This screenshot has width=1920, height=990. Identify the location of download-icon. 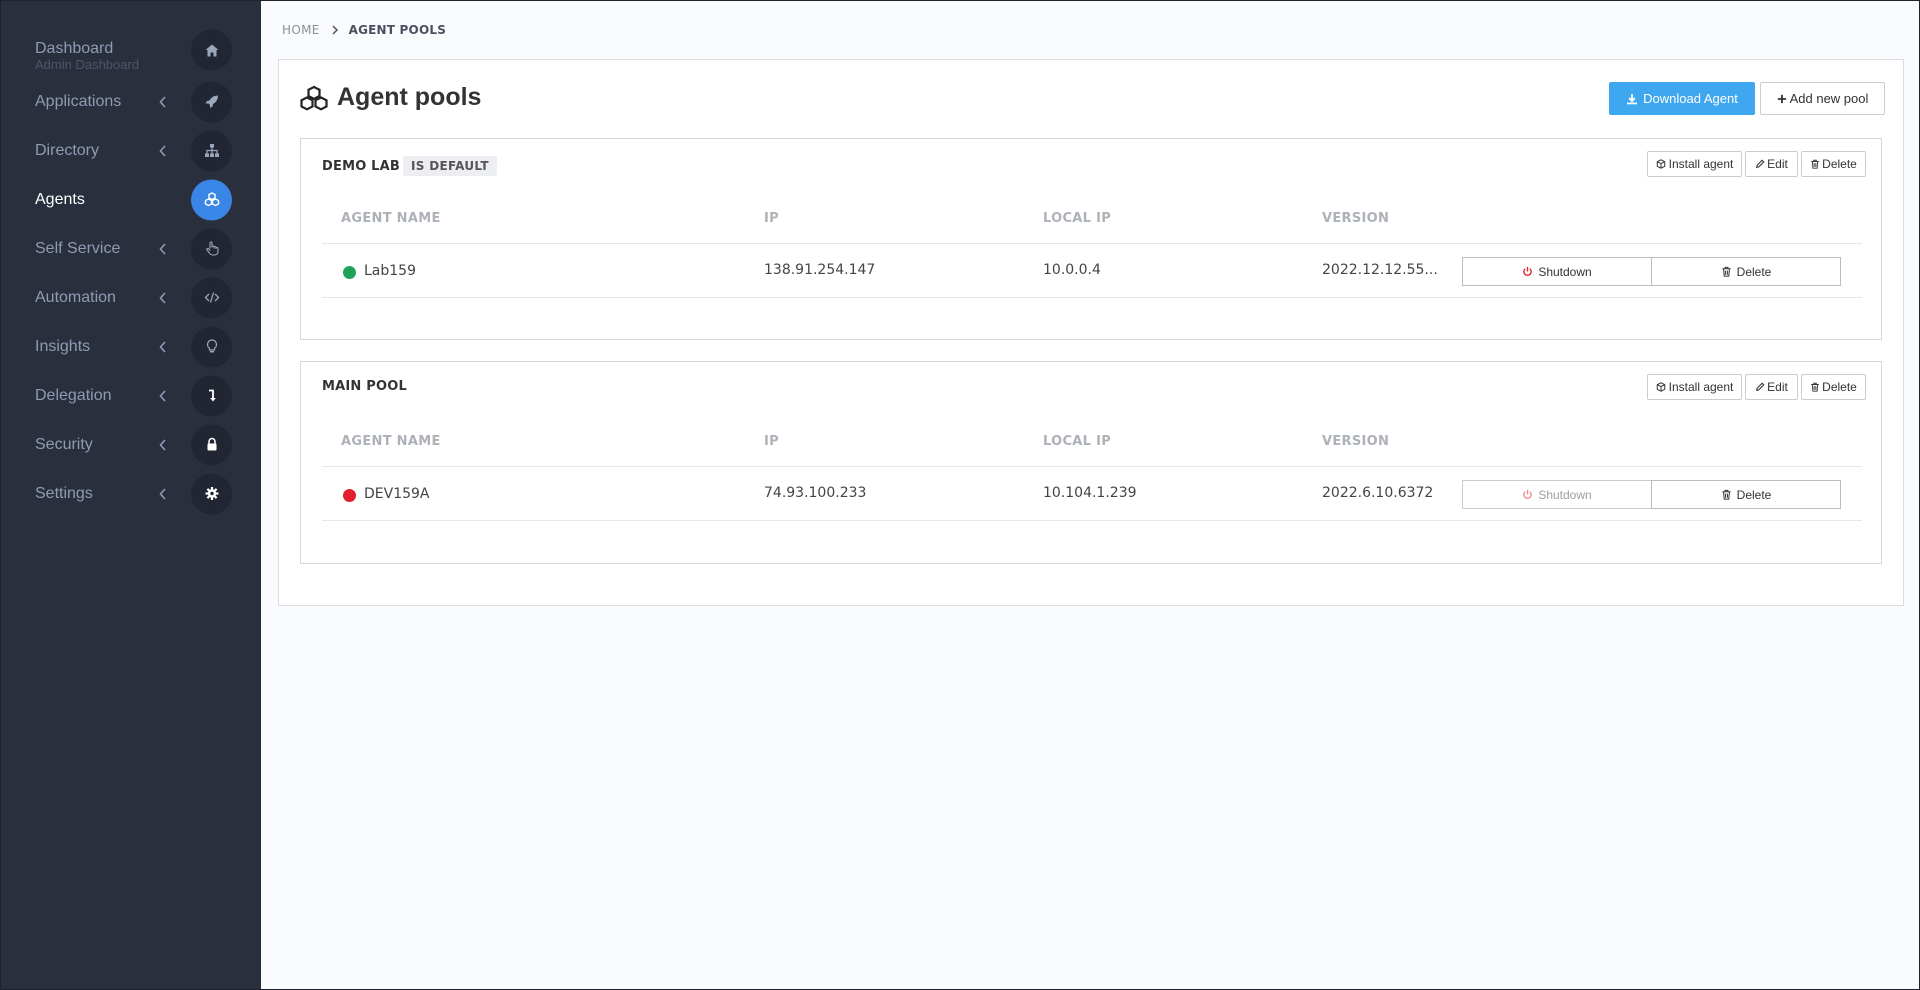
(1632, 98).